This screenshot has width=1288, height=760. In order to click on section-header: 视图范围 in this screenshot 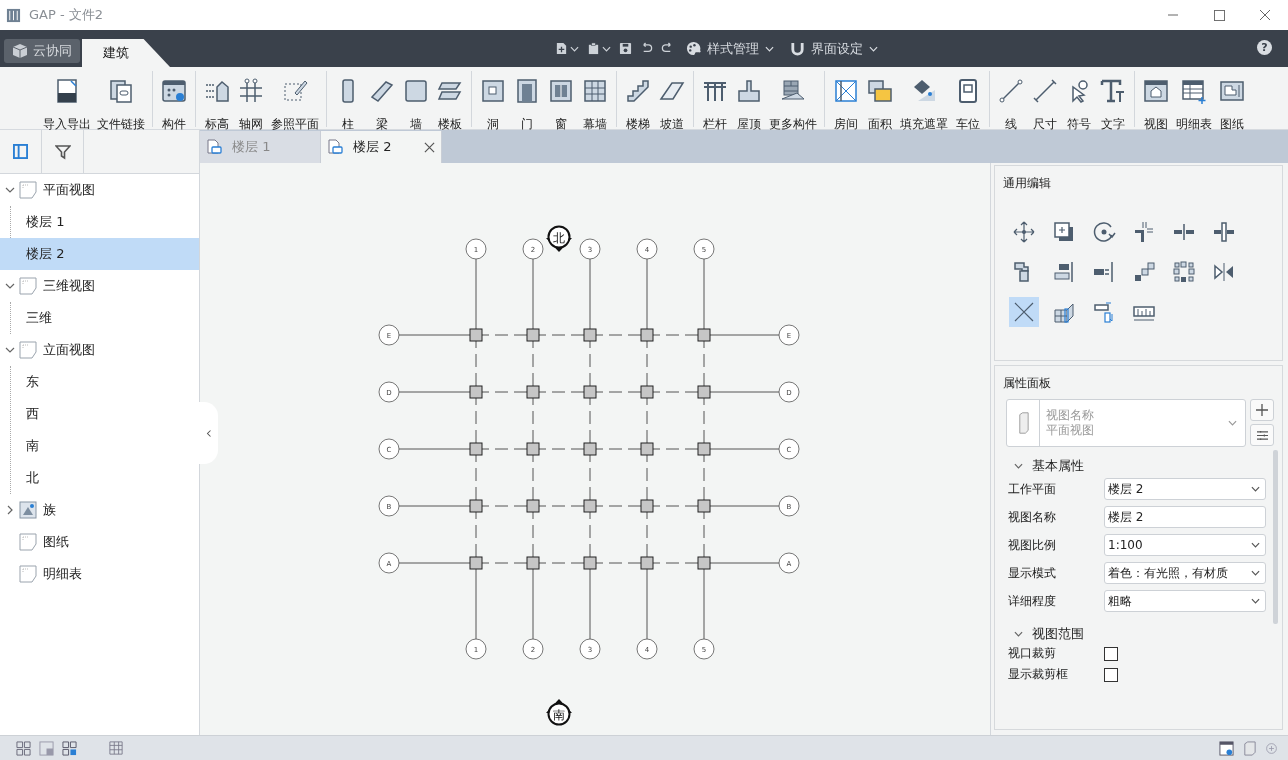, I will do `click(1138, 629)`.